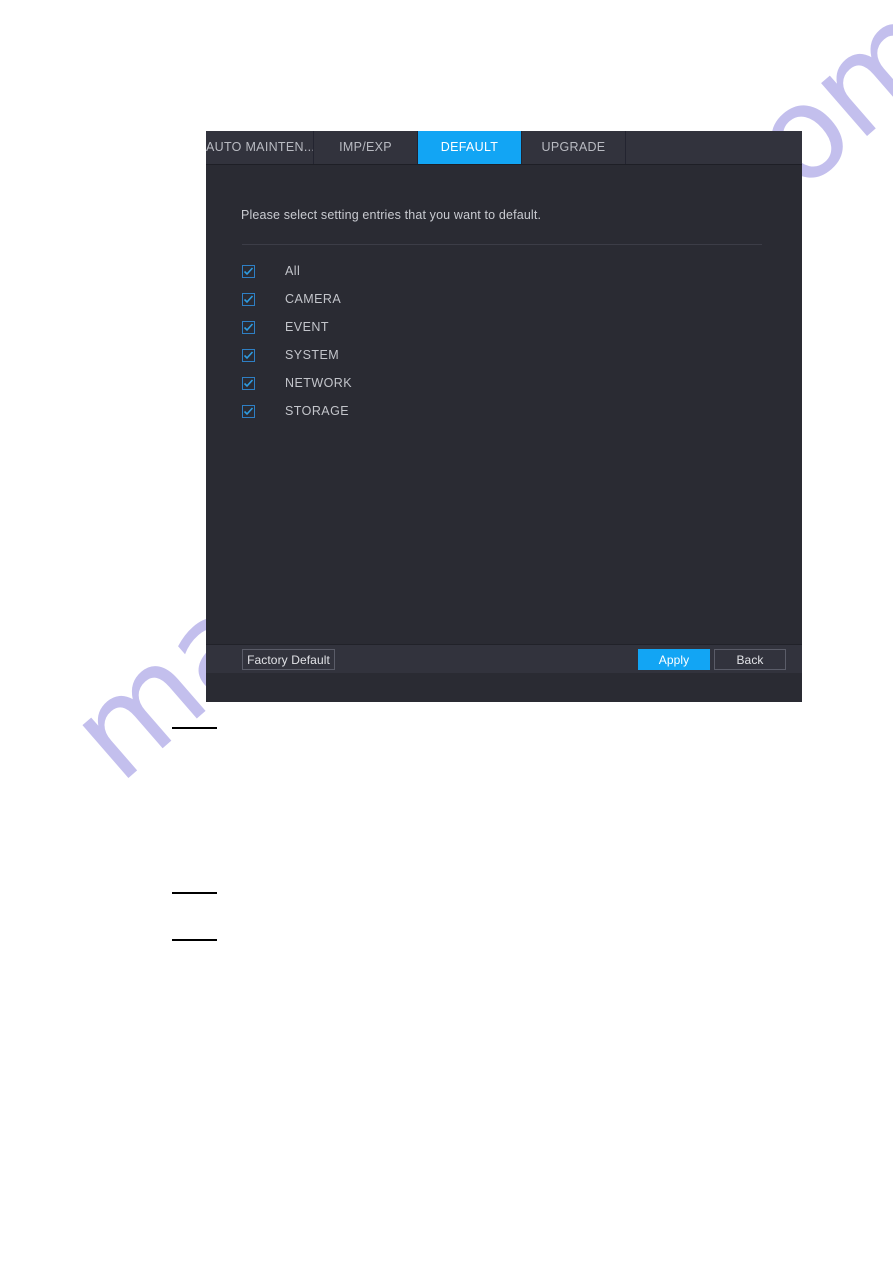 This screenshot has width=893, height=1263. Describe the element at coordinates (470, 147) in the screenshot. I see `tab-default: DEFAULT` at that location.